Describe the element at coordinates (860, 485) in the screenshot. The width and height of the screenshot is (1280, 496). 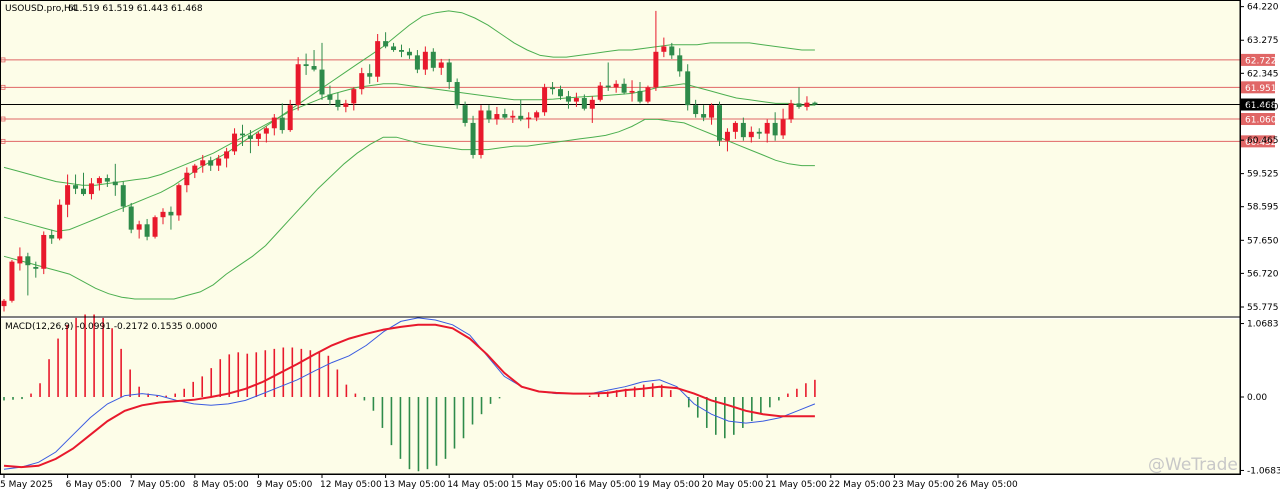
I see `time-axis-label-13: 22 May 05:00` at that location.